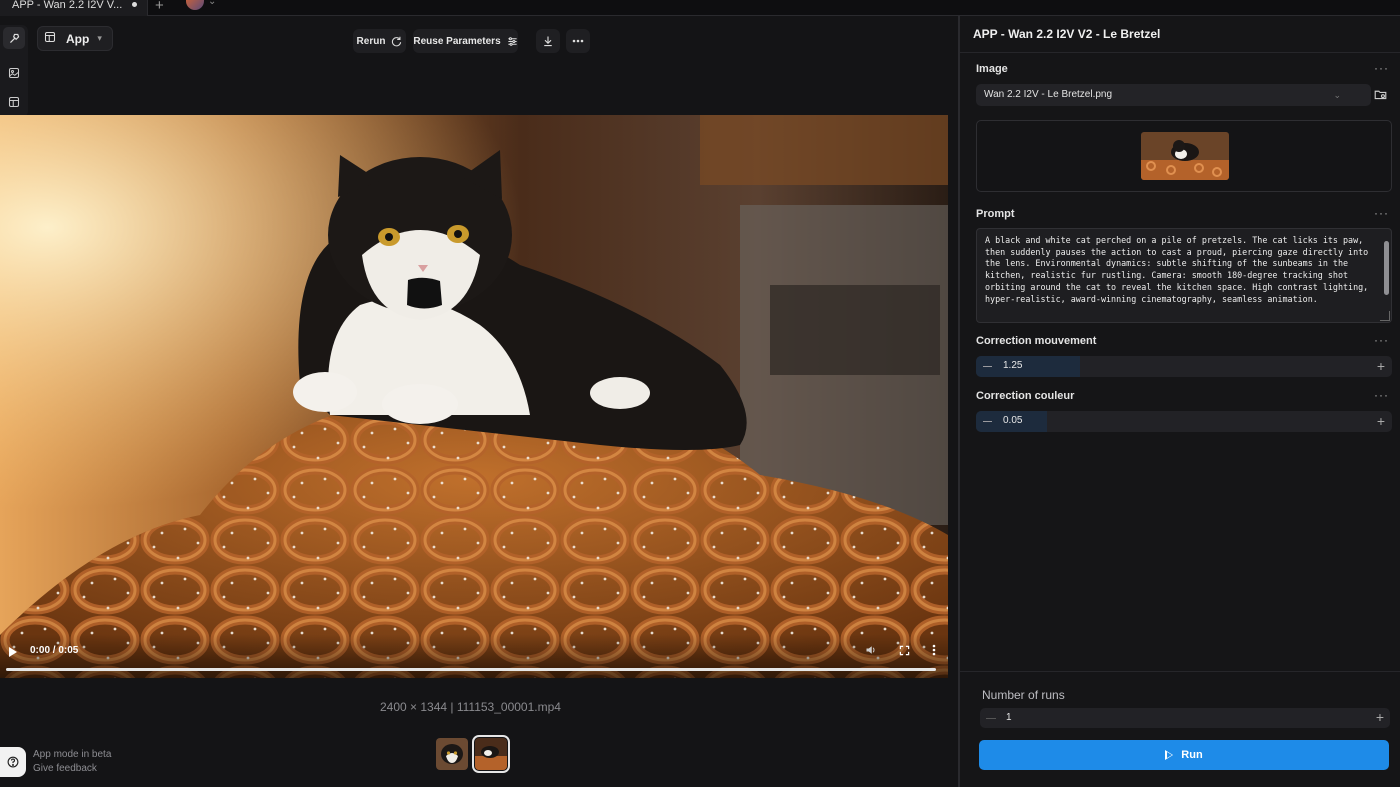 This screenshot has width=1400, height=787. Describe the element at coordinates (1009, 717) in the screenshot. I see `runs-value: 1` at that location.